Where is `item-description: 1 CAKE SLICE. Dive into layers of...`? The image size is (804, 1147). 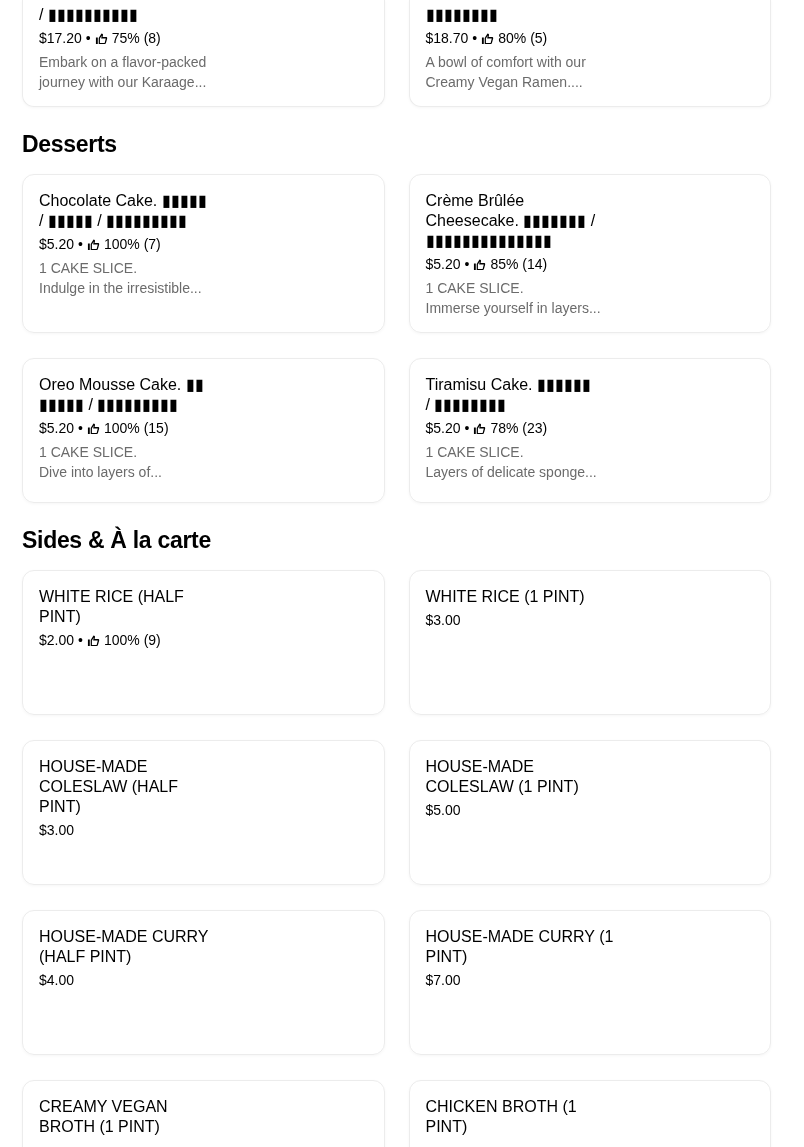 item-description: 1 CAKE SLICE. Dive into layers of... is located at coordinates (101, 462).